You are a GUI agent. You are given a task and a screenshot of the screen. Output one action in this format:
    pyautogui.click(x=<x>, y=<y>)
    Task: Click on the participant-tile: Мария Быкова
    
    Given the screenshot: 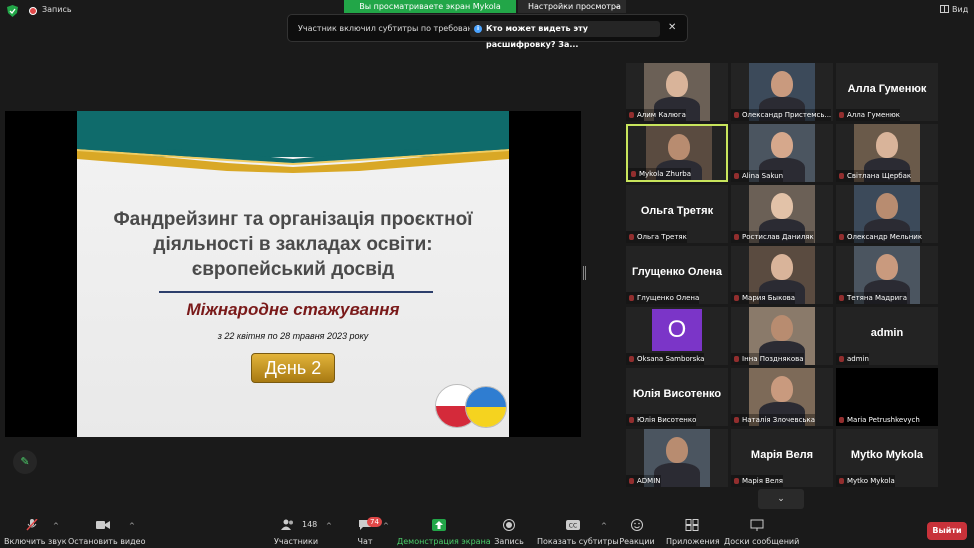 What is the action you would take?
    pyautogui.click(x=782, y=275)
    